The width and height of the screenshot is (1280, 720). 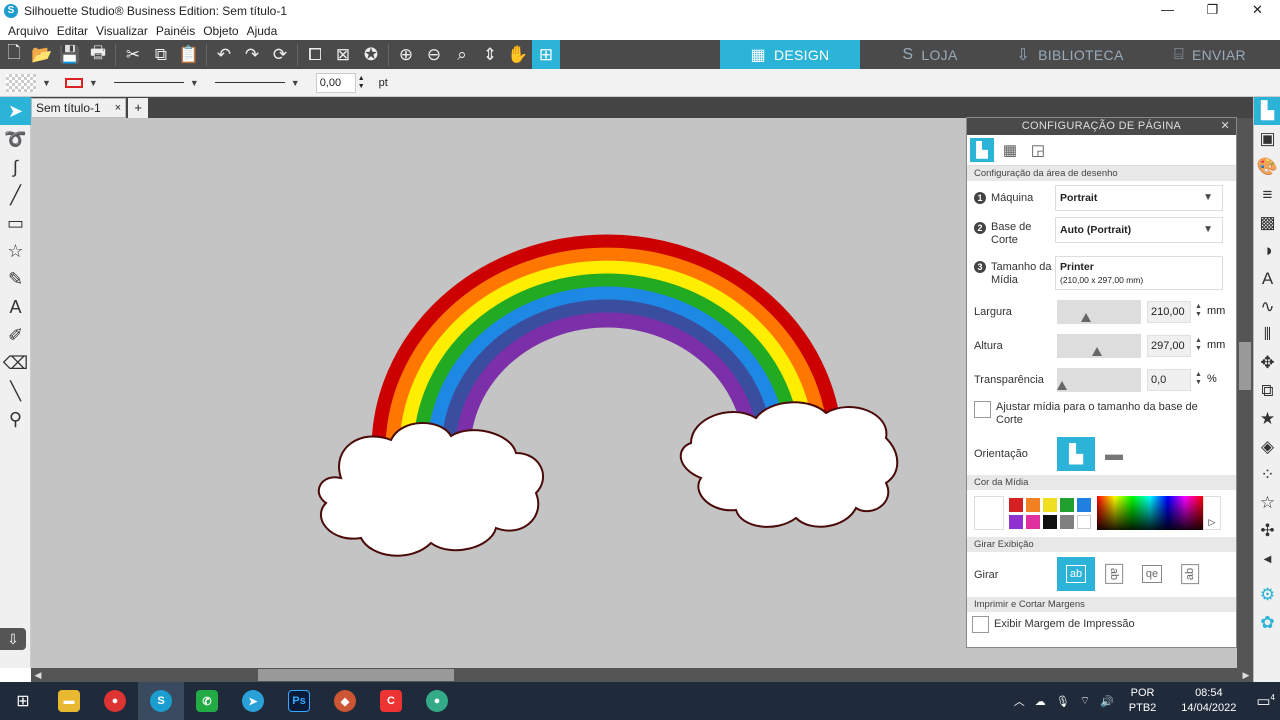 I want to click on camtasia-icon: C, so click(x=391, y=701).